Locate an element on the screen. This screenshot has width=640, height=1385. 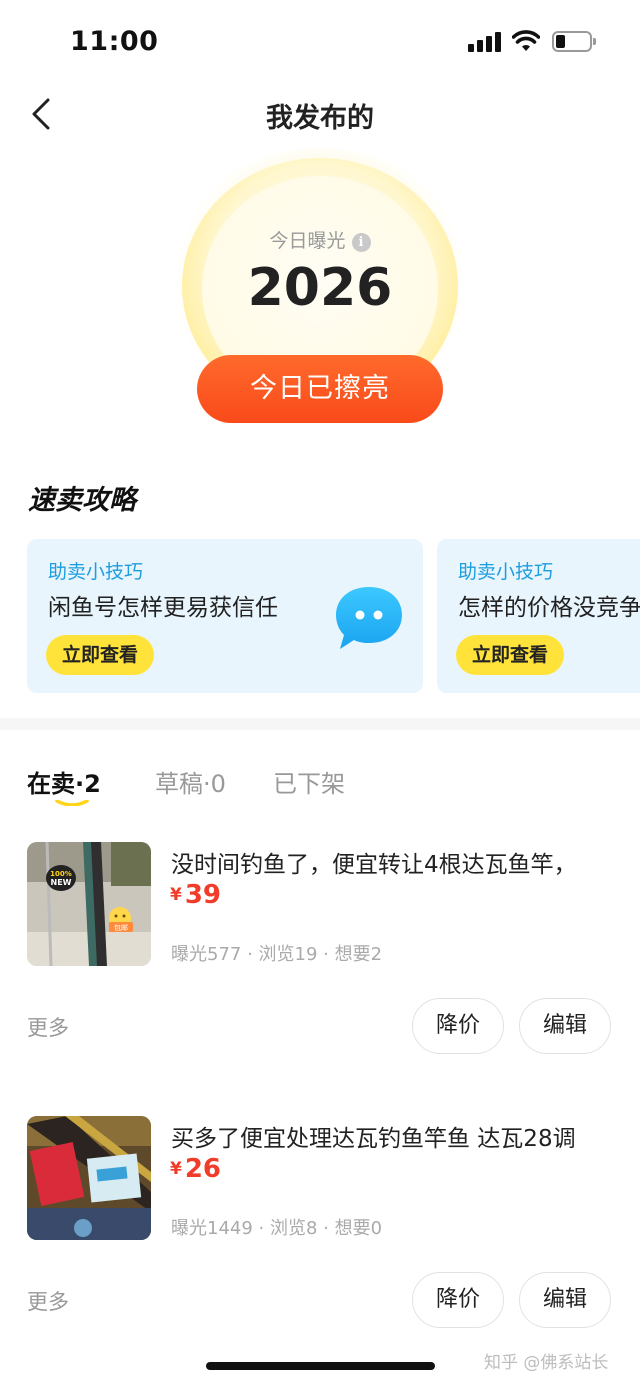
battery-icon is located at coordinates (574, 41).